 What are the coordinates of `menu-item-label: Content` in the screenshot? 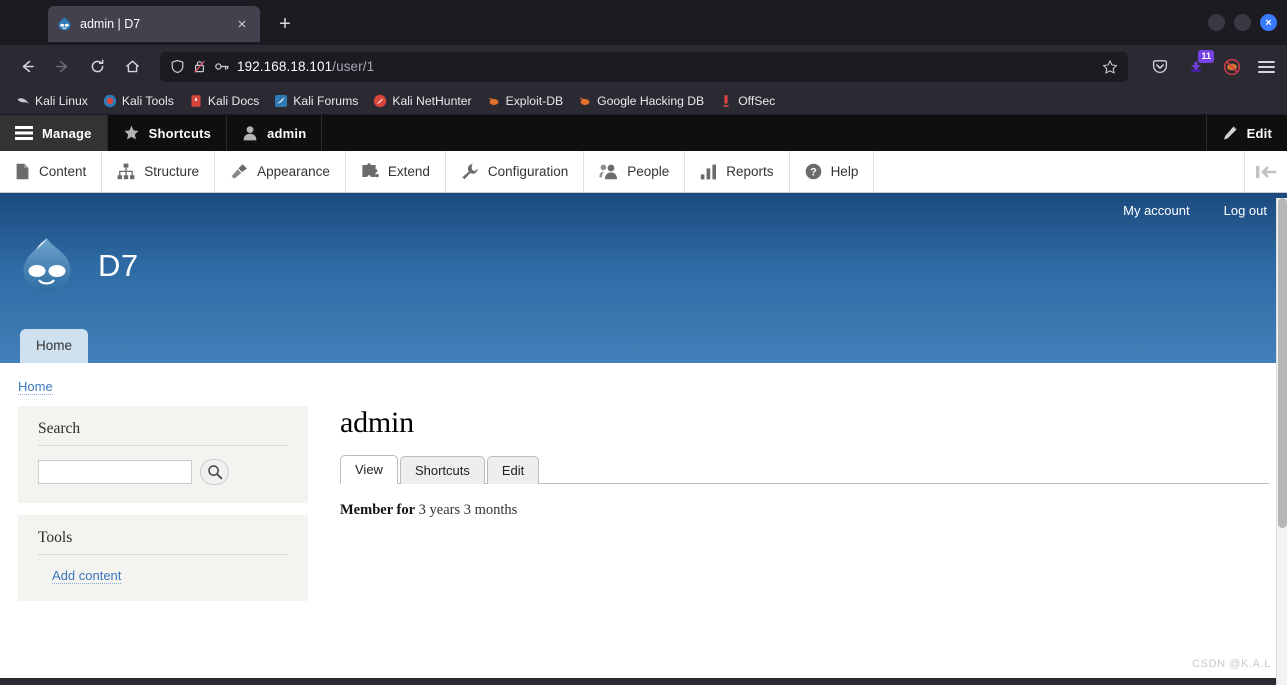 It's located at (63, 171).